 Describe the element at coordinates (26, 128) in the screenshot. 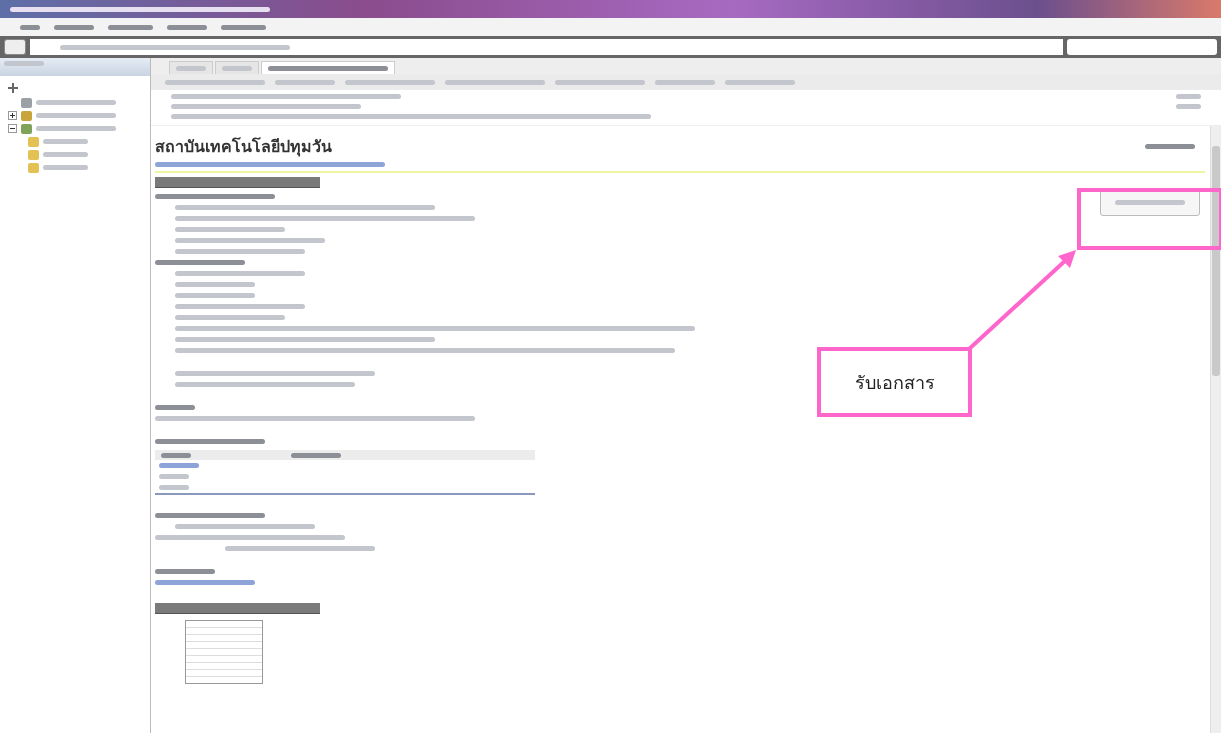

I see `group-icon` at that location.